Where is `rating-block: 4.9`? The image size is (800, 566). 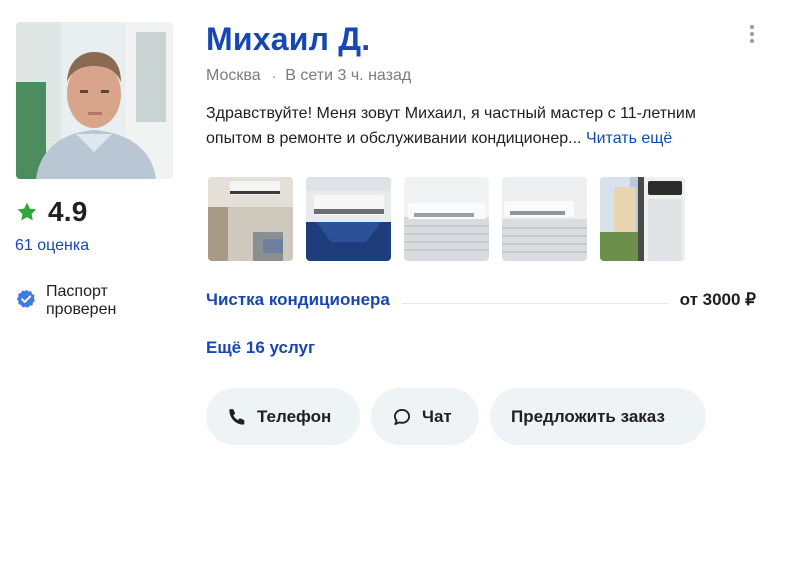
rating-block: 4.9 is located at coordinates (52, 212).